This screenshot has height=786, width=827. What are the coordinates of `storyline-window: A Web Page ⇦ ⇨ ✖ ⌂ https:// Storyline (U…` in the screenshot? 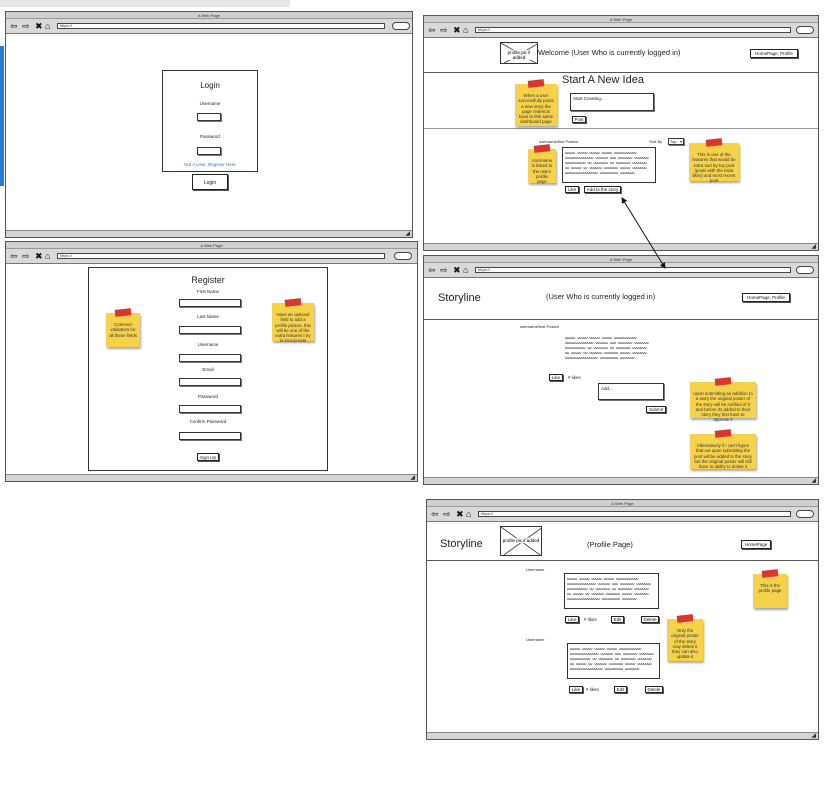 It's located at (621, 370).